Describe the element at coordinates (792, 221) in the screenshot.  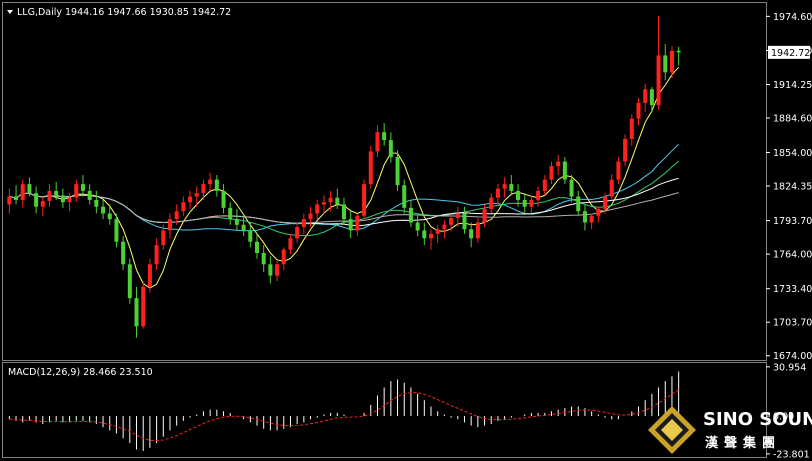
I see `price-tick-label: 1793.70` at that location.